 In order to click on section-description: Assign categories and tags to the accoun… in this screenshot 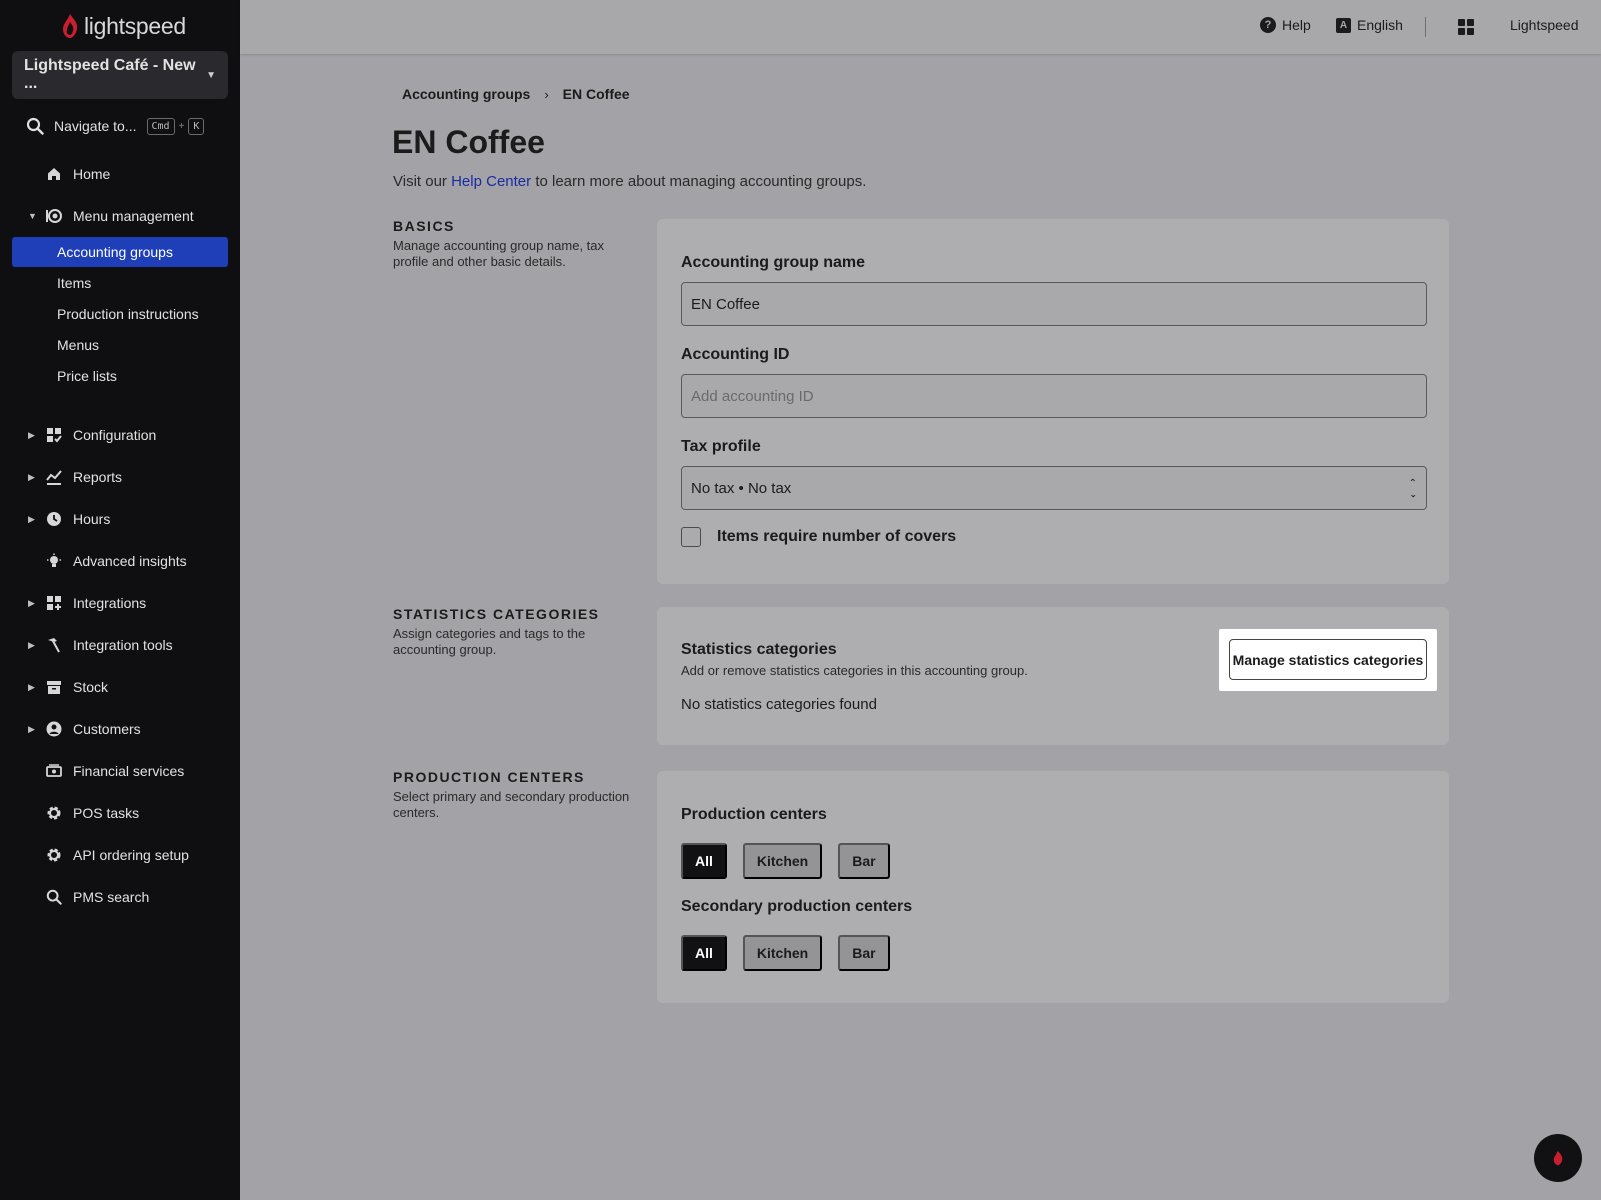, I will do `click(489, 641)`.